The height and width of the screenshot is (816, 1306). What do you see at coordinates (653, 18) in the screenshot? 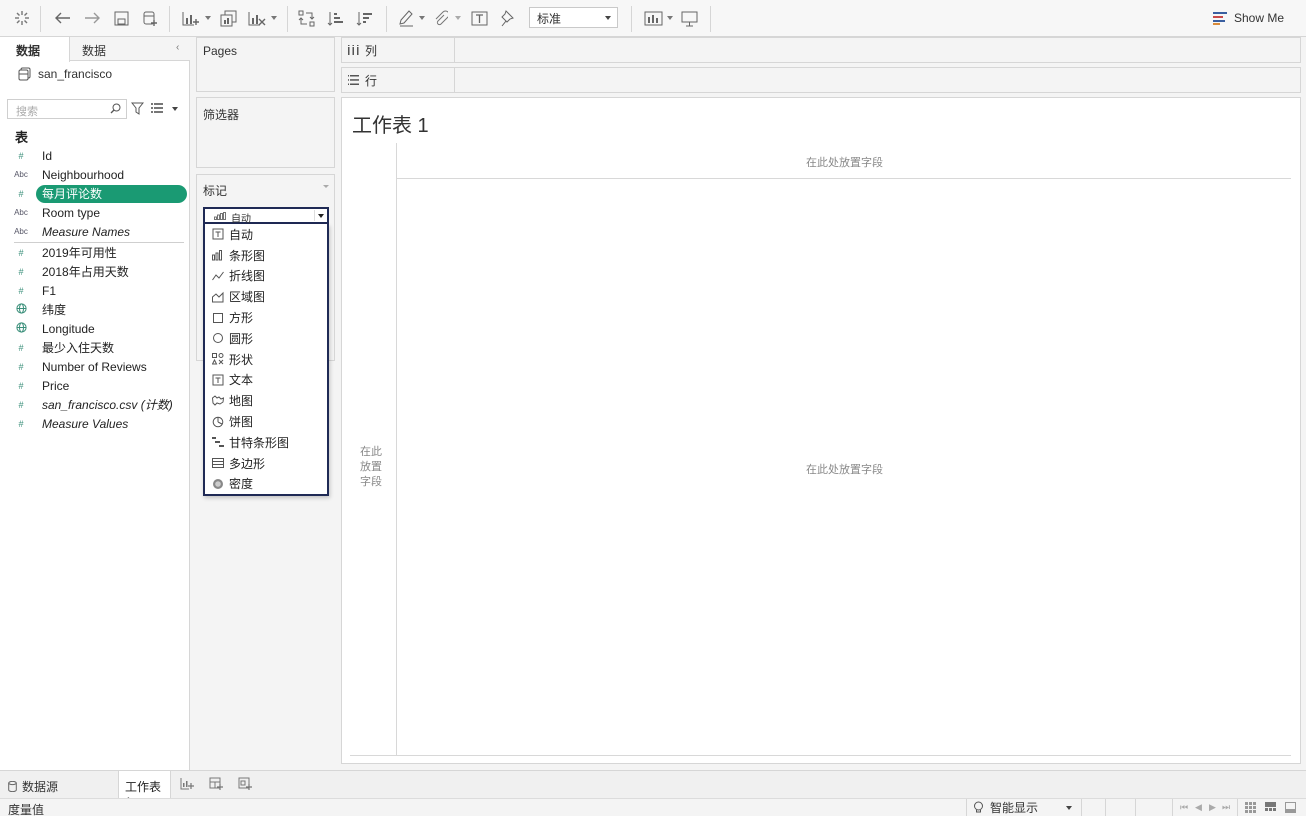
I see `show-cards-icon` at bounding box center [653, 18].